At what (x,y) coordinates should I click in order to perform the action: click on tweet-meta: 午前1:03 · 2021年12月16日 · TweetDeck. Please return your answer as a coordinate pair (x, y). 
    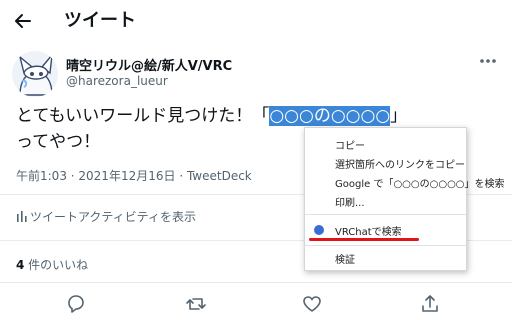
    Looking at the image, I should click on (134, 175).